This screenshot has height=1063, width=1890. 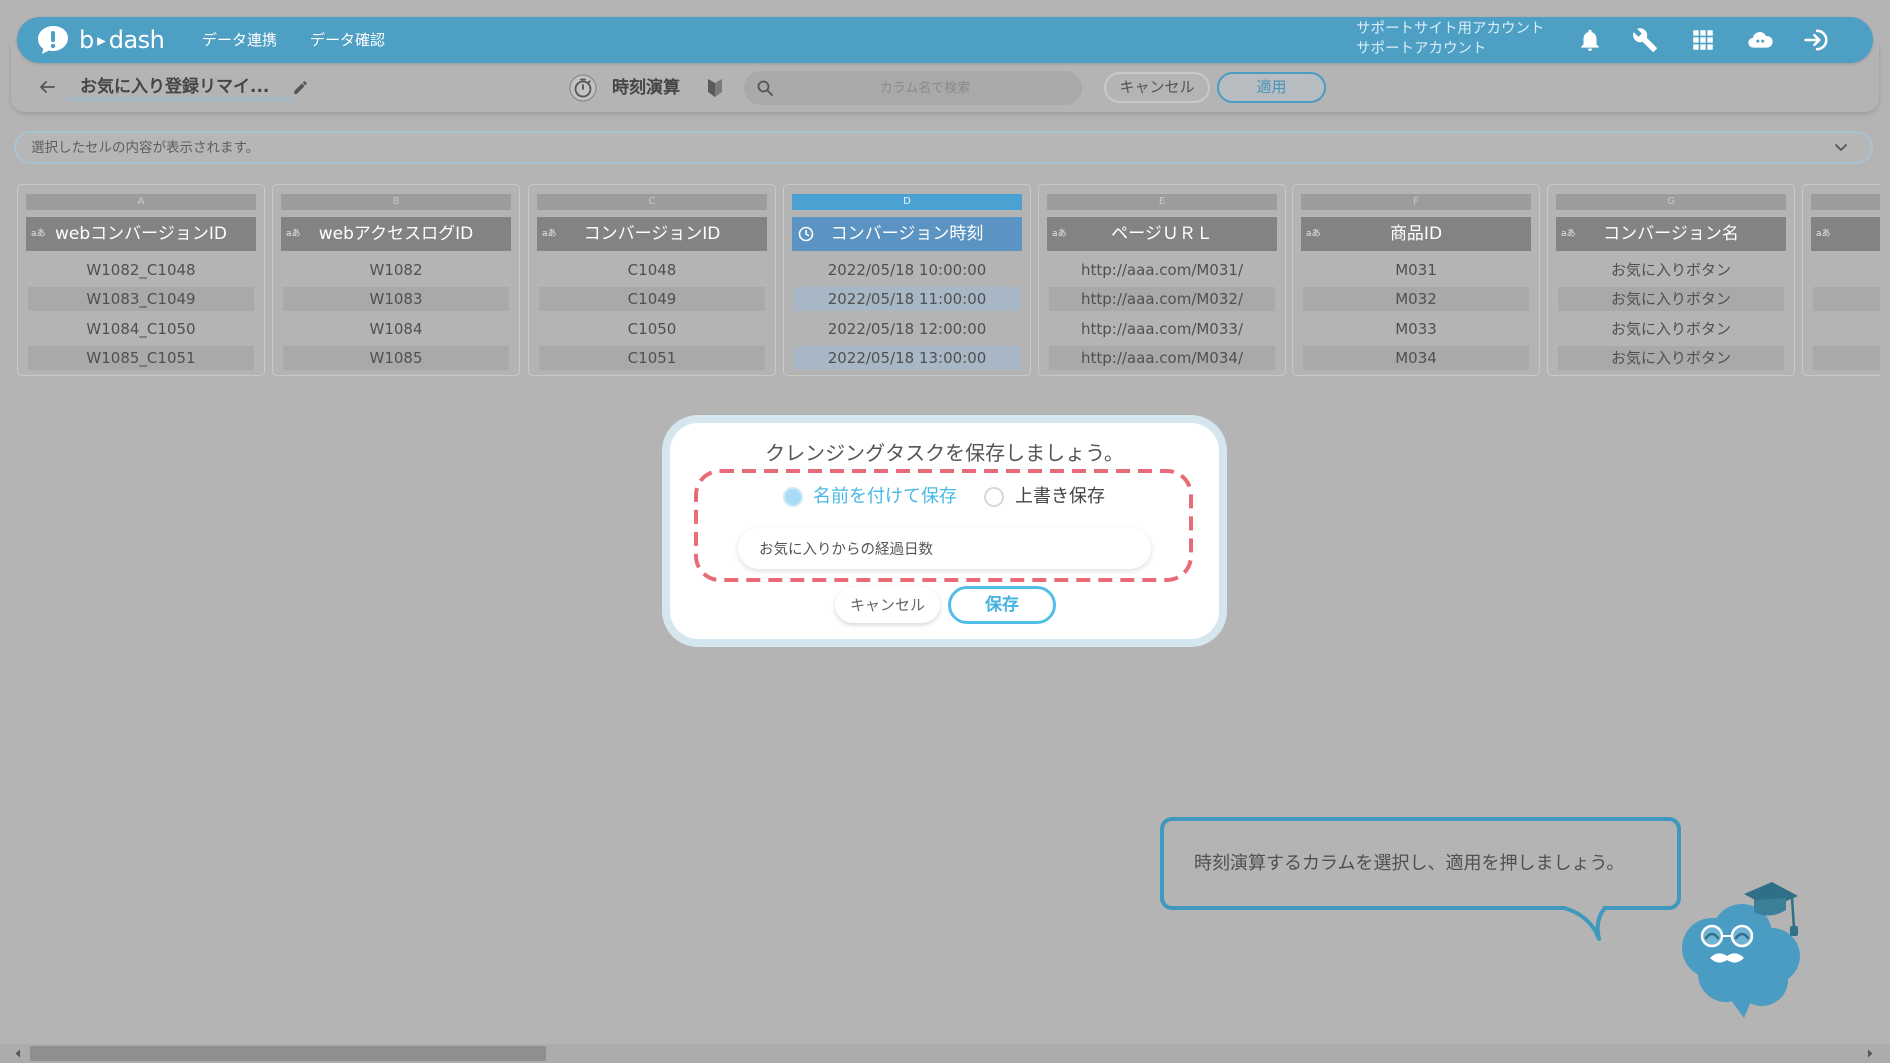 What do you see at coordinates (885, 497) in the screenshot?
I see `radio-save-as-new-label: 名前を付けて保存` at bounding box center [885, 497].